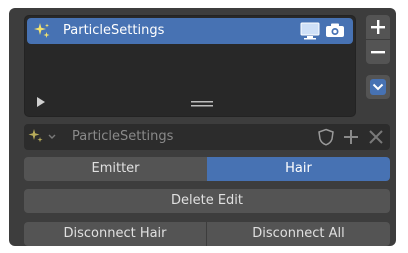 The image size is (408, 253). Describe the element at coordinates (122, 137) in the screenshot. I see `datablock-name: ParticleSettings` at that location.